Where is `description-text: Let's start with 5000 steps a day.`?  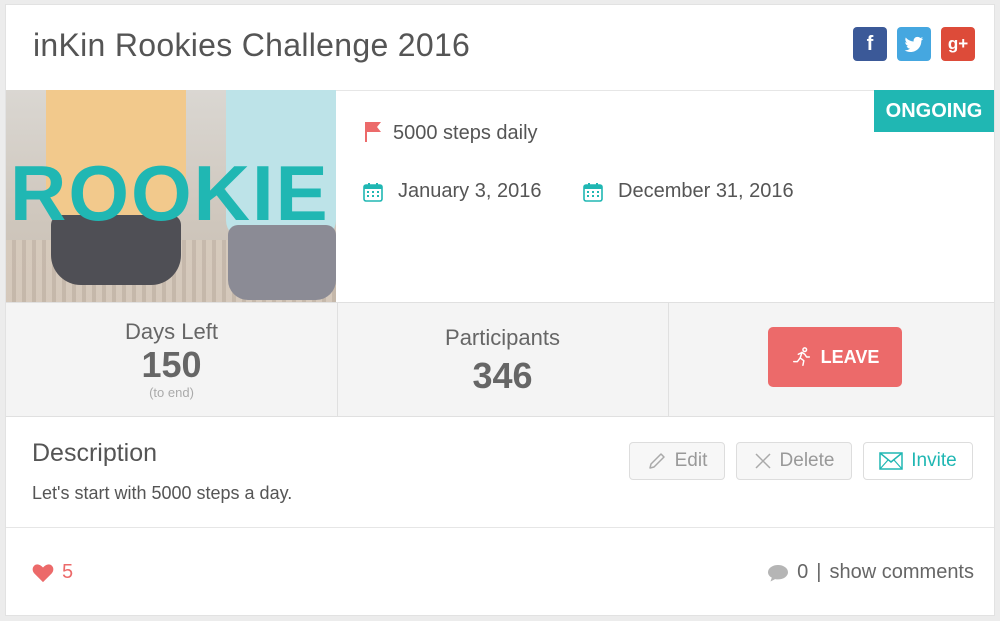
description-text: Let's start with 5000 steps a day. is located at coordinates (162, 493).